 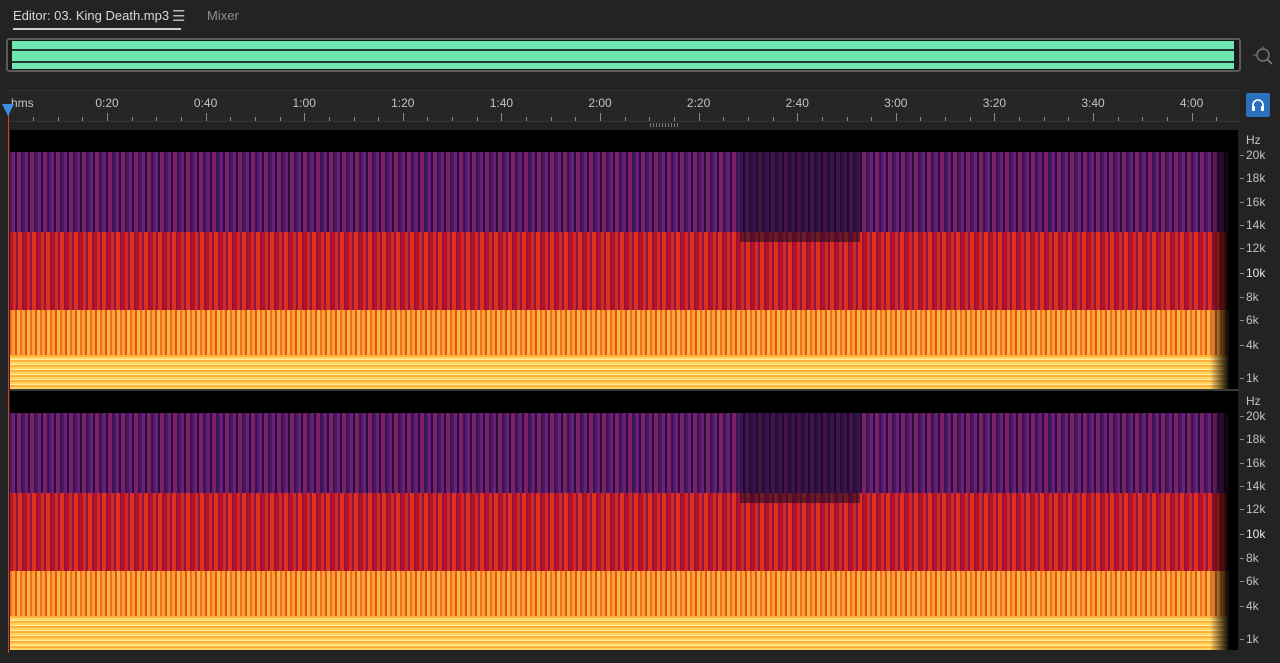 I want to click on tab-mixer: Mixer, so click(x=223, y=15).